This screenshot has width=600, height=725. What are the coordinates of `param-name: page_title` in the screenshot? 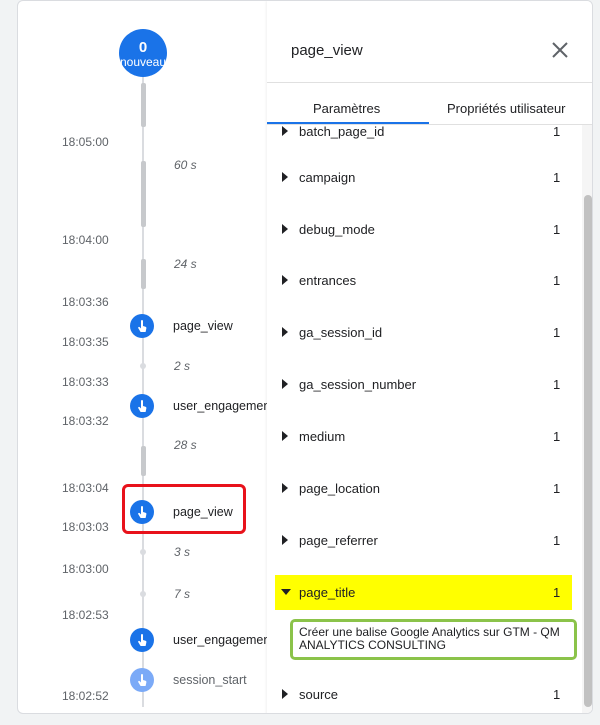 It's located at (327, 592).